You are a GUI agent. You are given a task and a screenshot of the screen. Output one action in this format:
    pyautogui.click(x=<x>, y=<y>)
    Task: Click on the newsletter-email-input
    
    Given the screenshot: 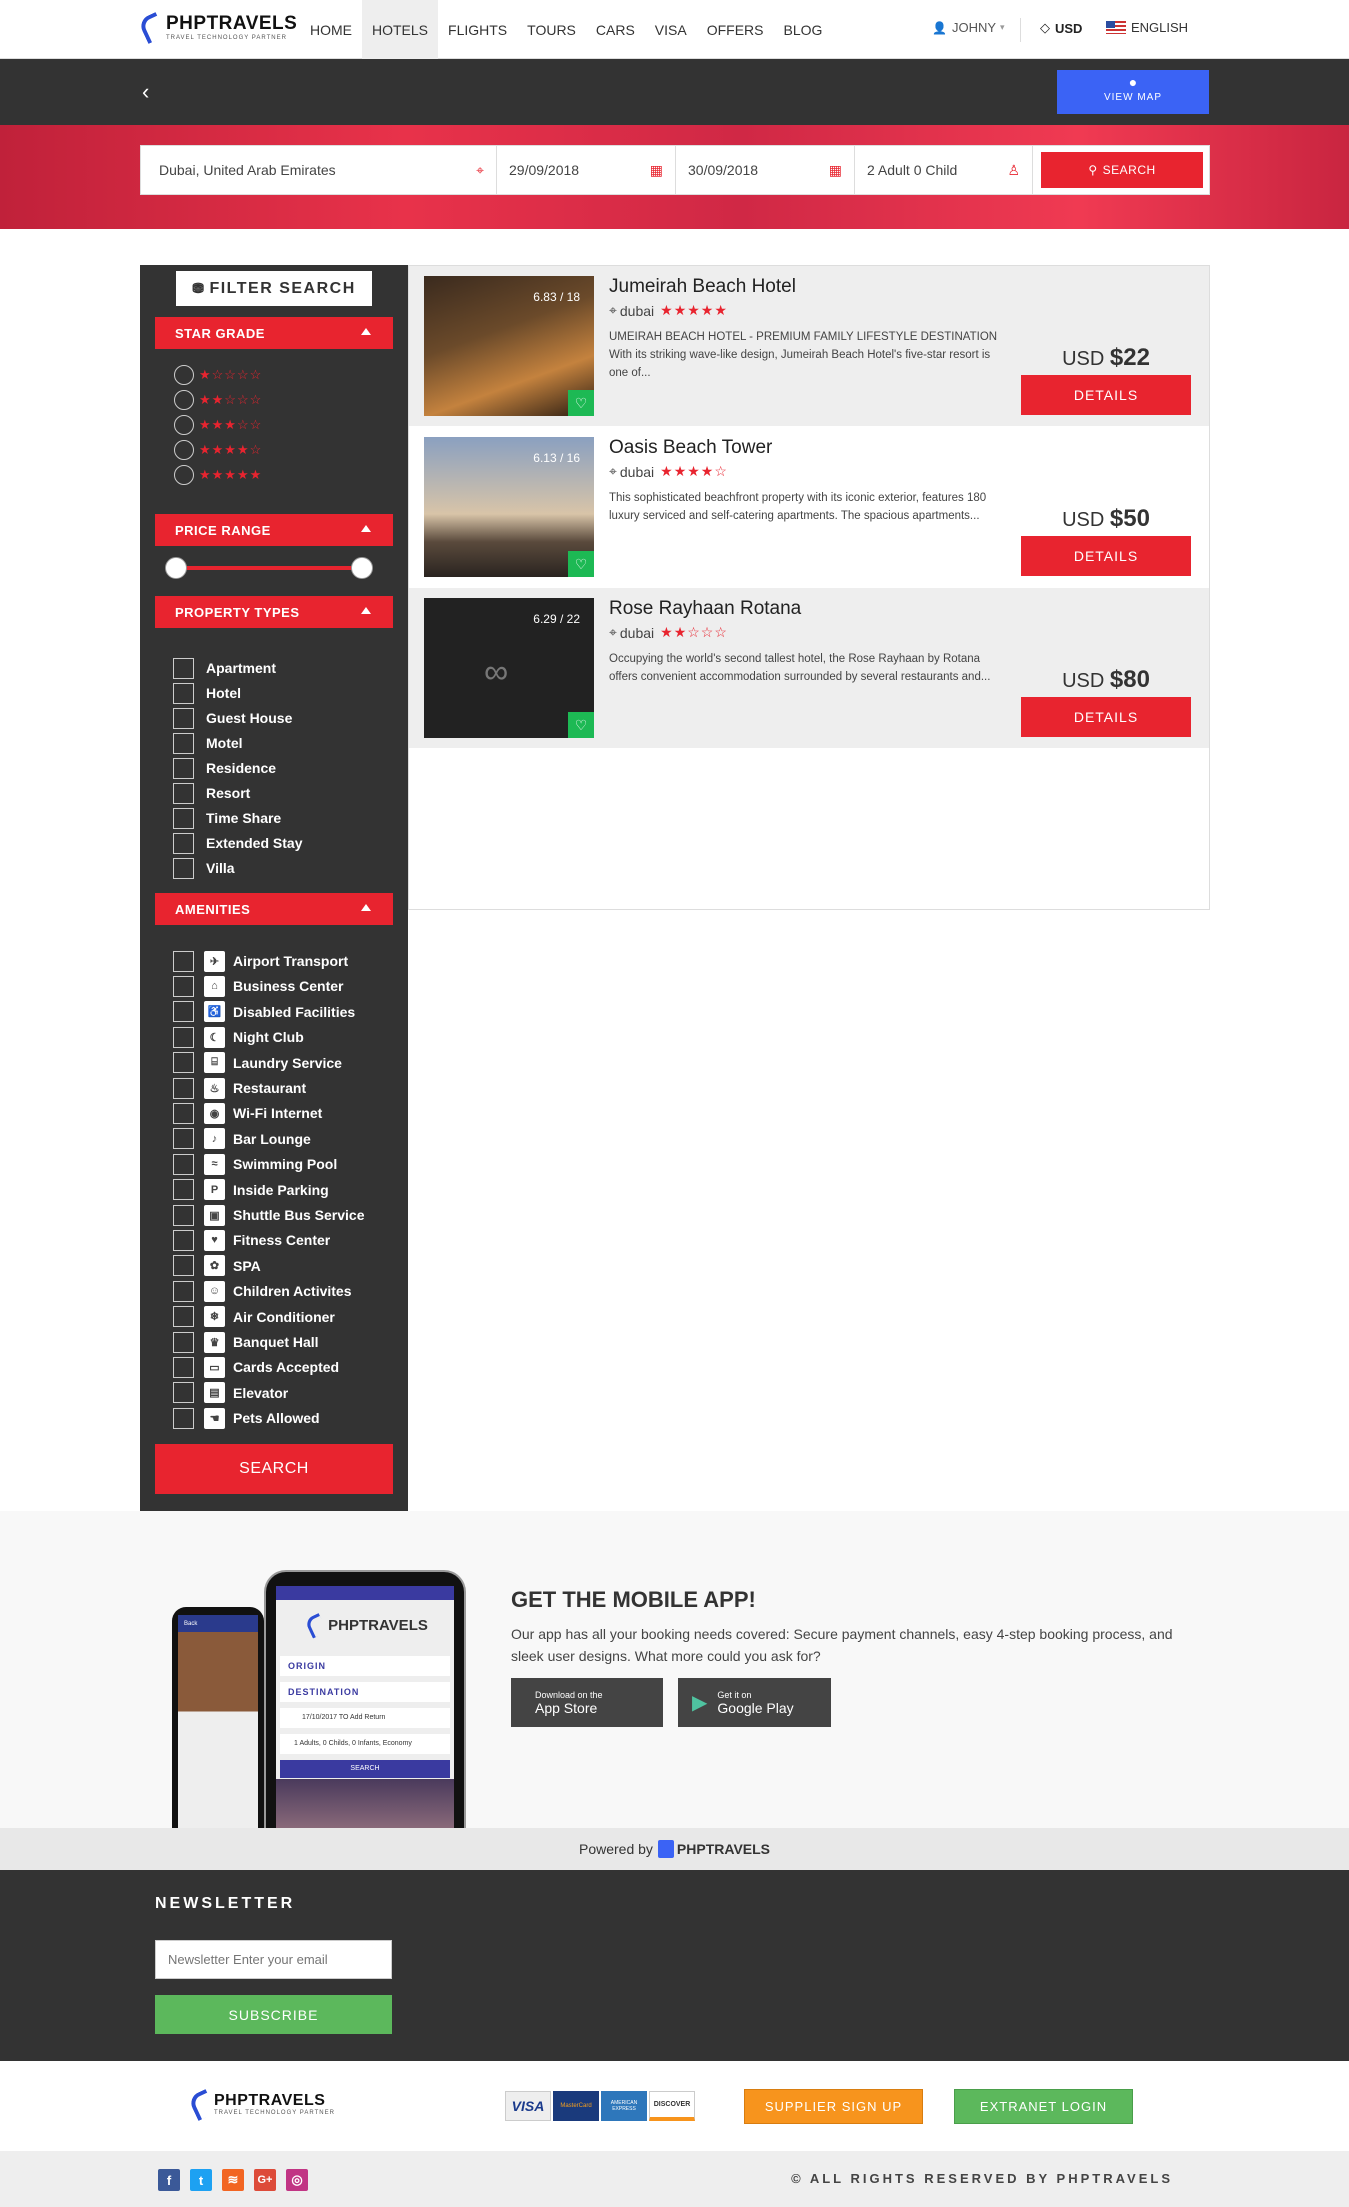 What is the action you would take?
    pyautogui.click(x=273, y=1959)
    